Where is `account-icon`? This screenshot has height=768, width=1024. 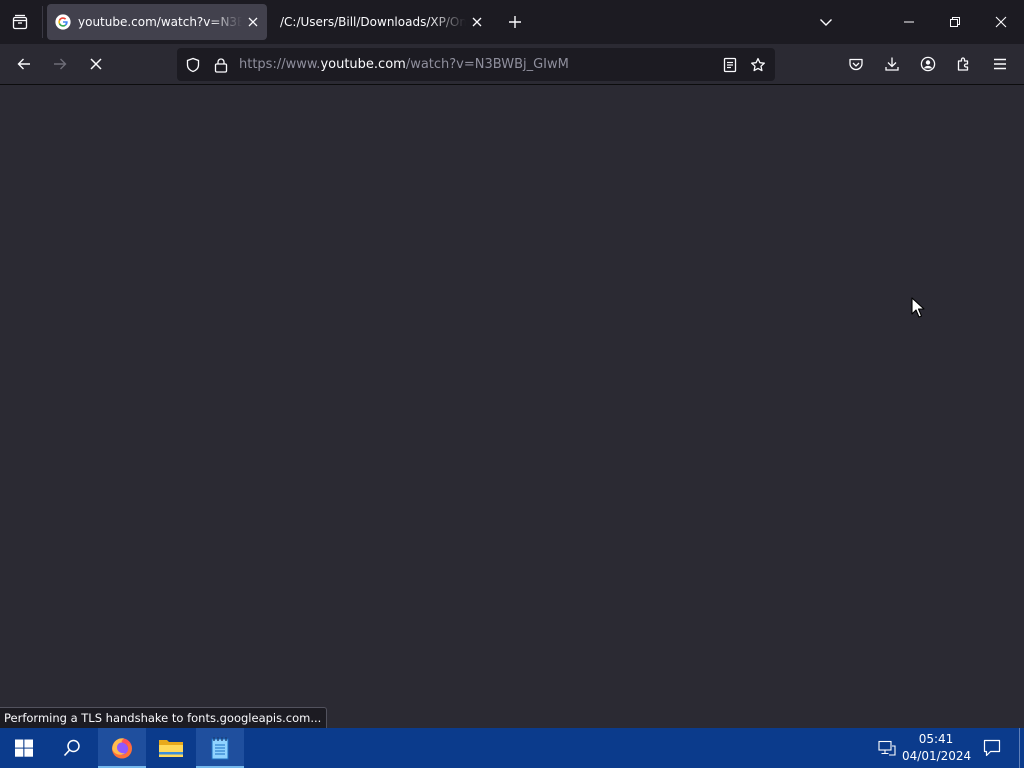 account-icon is located at coordinates (928, 64).